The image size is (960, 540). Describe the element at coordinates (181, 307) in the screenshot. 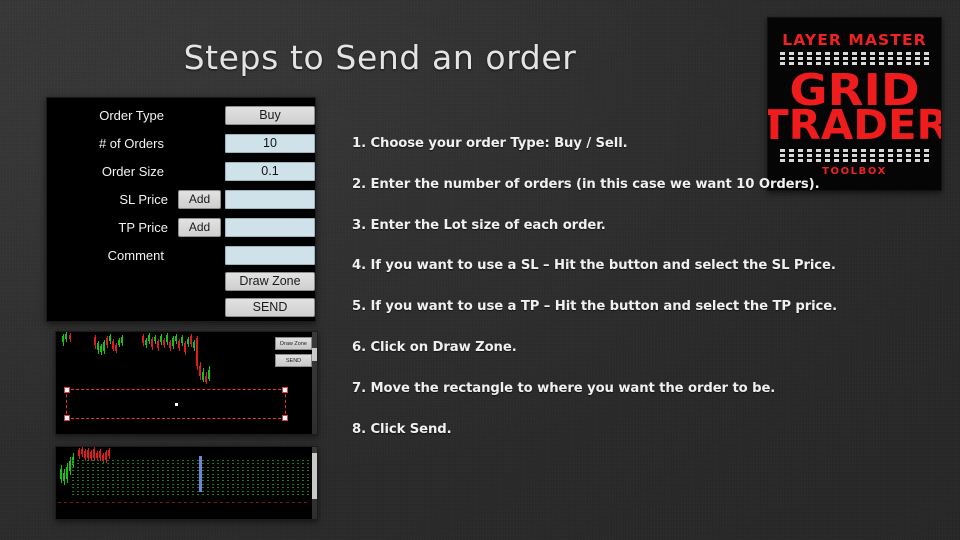

I see `form-row-send: SEND` at that location.